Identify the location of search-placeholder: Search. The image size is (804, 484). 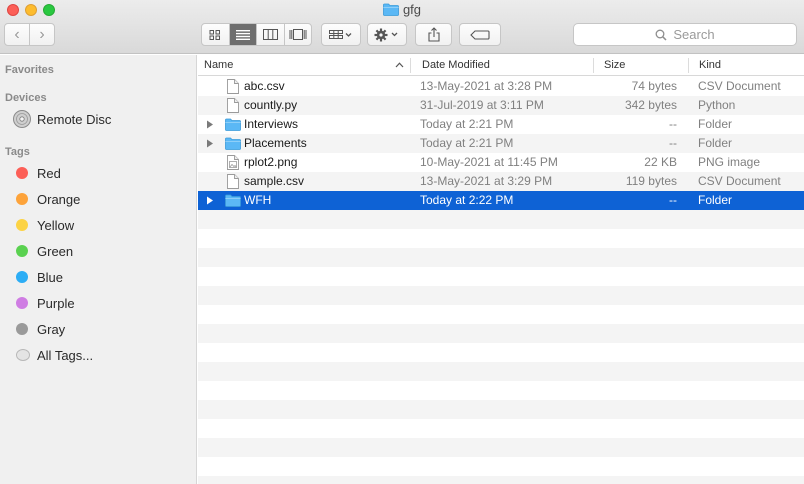
(694, 34).